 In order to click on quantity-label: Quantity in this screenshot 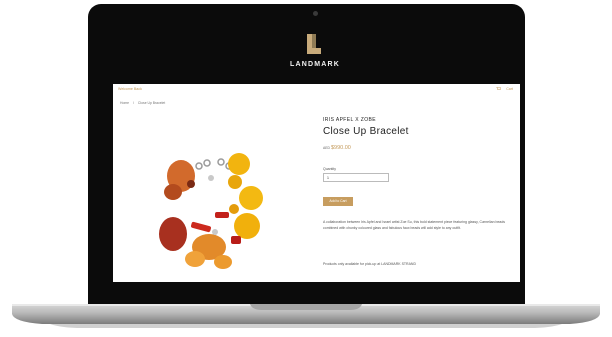, I will do `click(330, 169)`.